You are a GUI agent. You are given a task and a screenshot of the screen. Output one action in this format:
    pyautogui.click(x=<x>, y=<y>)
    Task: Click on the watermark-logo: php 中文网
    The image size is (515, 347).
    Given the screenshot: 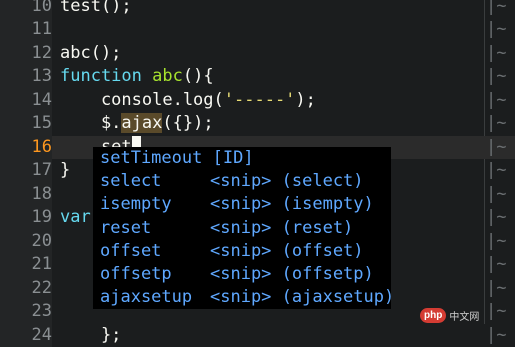 What is the action you would take?
    pyautogui.click(x=467, y=315)
    